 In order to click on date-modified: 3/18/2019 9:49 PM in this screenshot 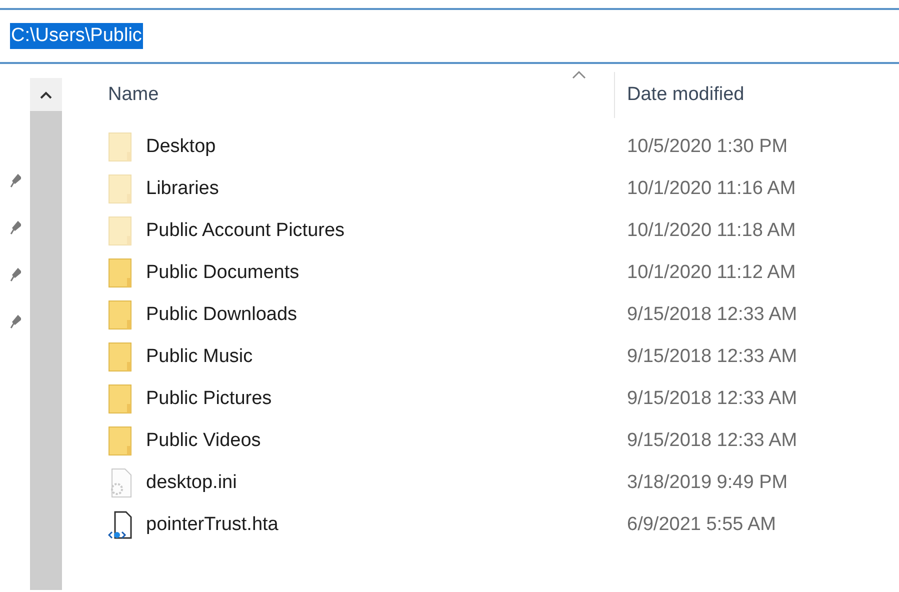, I will do `click(707, 483)`.